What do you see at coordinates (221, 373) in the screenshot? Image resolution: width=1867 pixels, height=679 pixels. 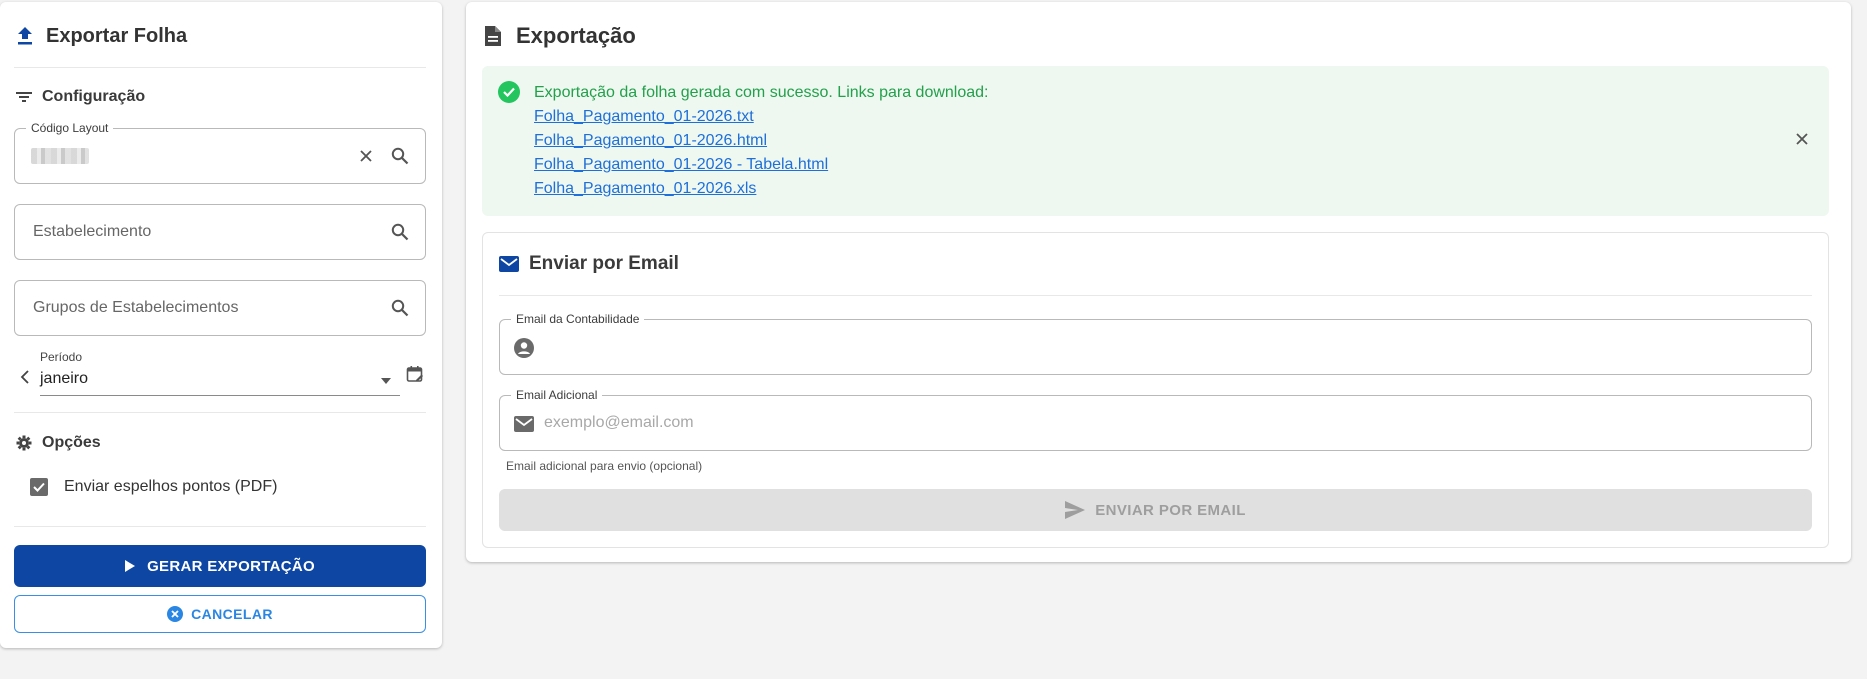 I see `periodo-select: Período janeiro` at bounding box center [221, 373].